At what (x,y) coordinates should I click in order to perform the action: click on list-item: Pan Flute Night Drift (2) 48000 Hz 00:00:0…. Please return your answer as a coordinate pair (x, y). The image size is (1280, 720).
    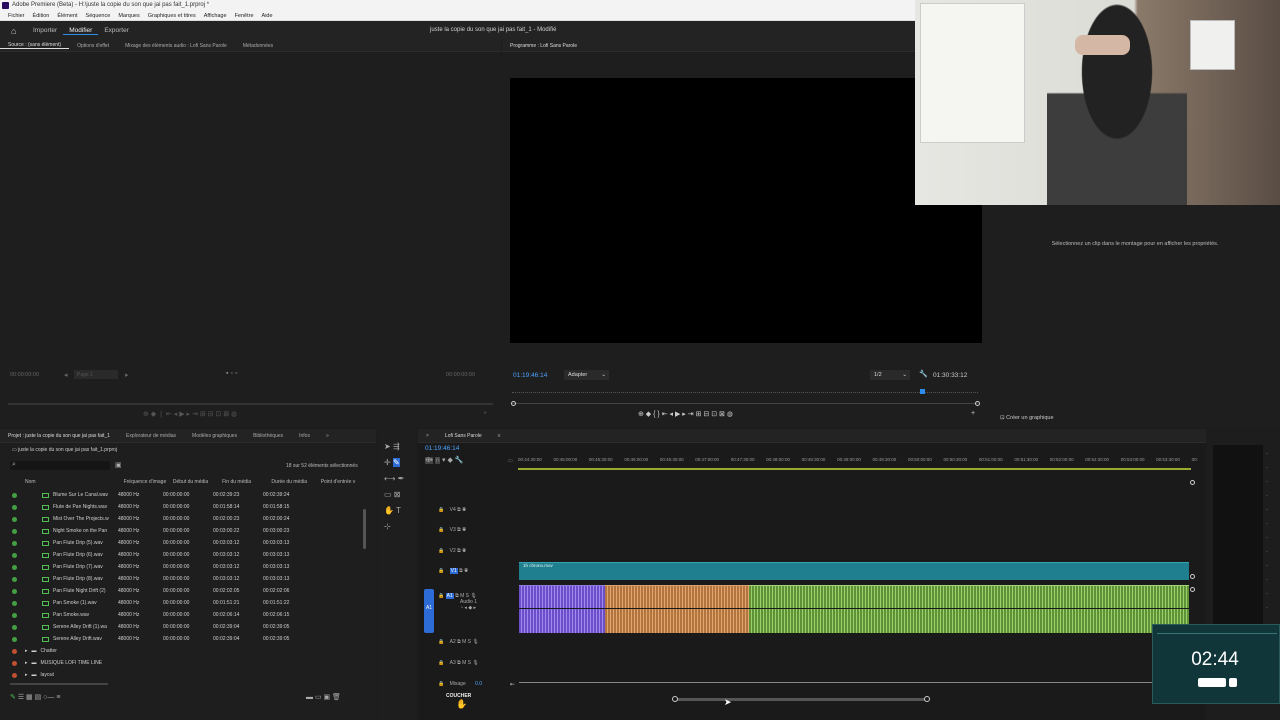
    Looking at the image, I should click on (181, 591).